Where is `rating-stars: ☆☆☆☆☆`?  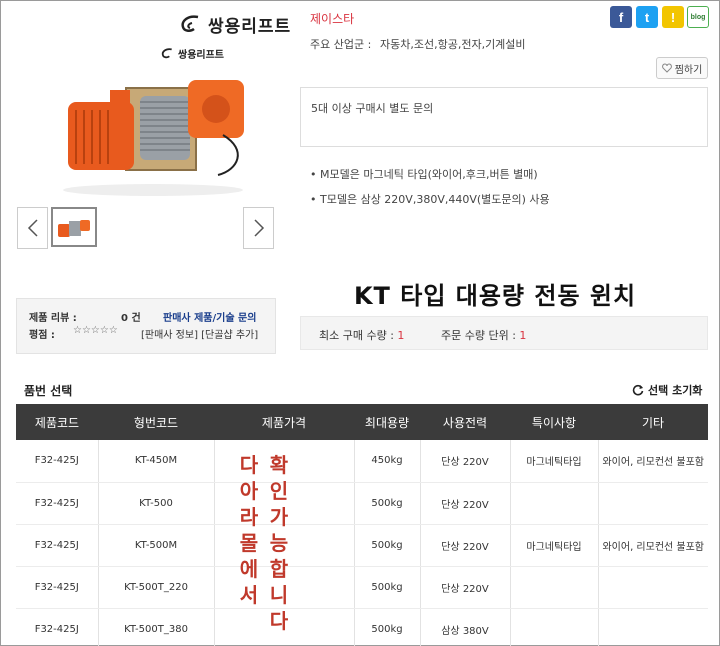 rating-stars: ☆☆☆☆☆ is located at coordinates (95, 330).